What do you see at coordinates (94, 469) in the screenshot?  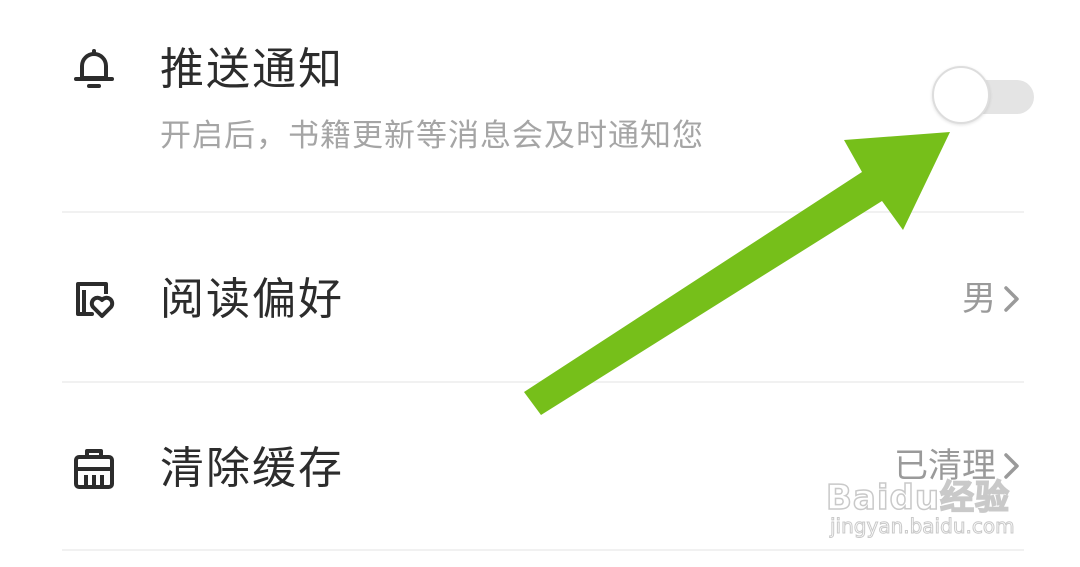 I see `broom-icon` at bounding box center [94, 469].